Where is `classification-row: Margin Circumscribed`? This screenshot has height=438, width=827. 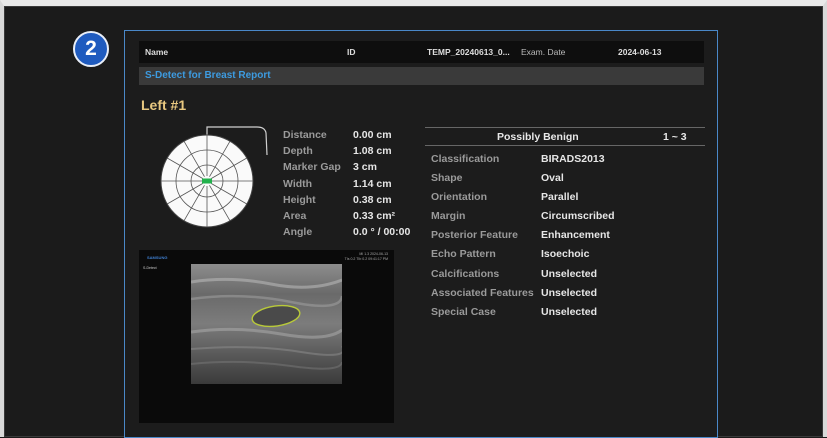
classification-row: Margin Circumscribed is located at coordinates (566, 219).